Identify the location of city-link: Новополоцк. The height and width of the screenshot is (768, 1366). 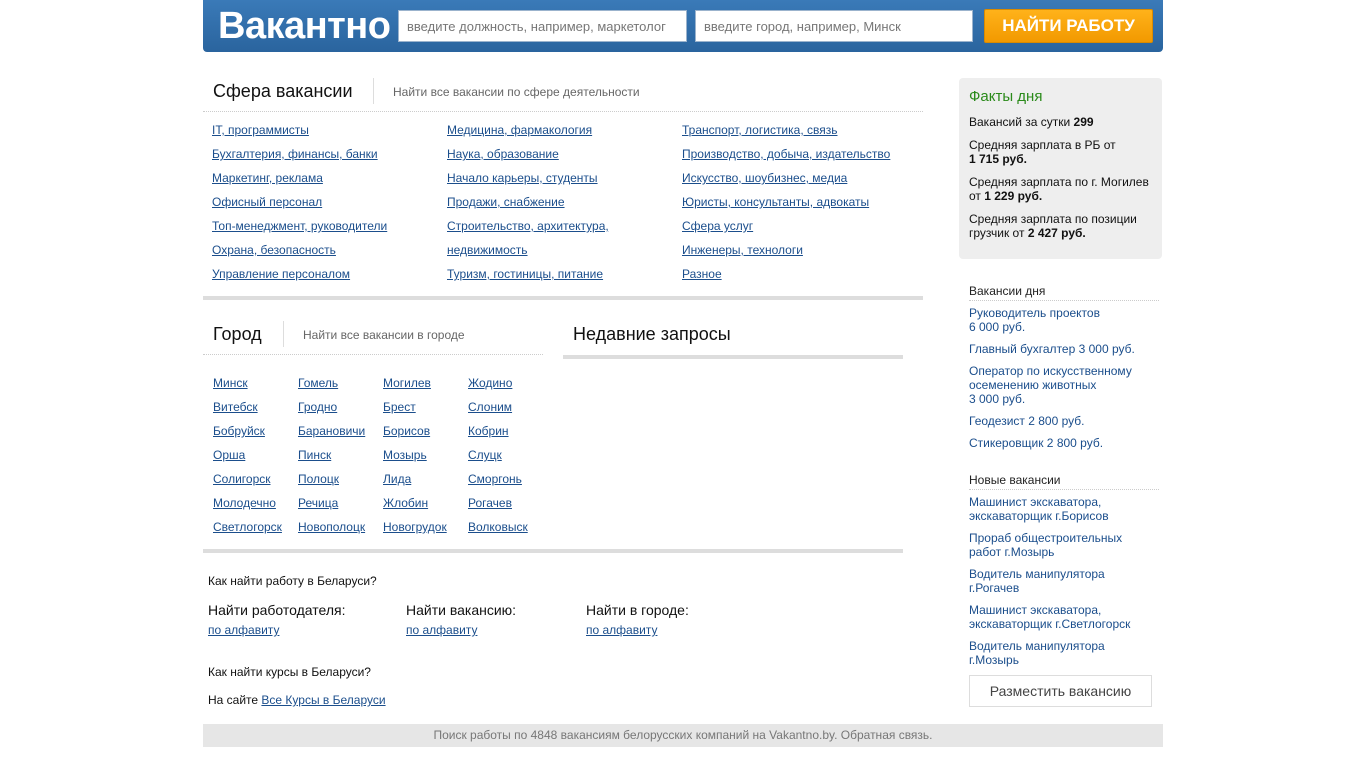
(331, 527).